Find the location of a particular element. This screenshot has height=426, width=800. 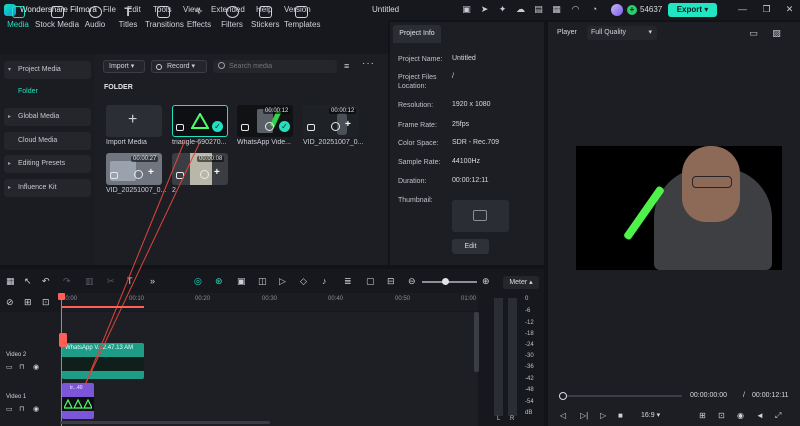

field-label: Sample Rate: is located at coordinates (419, 162).